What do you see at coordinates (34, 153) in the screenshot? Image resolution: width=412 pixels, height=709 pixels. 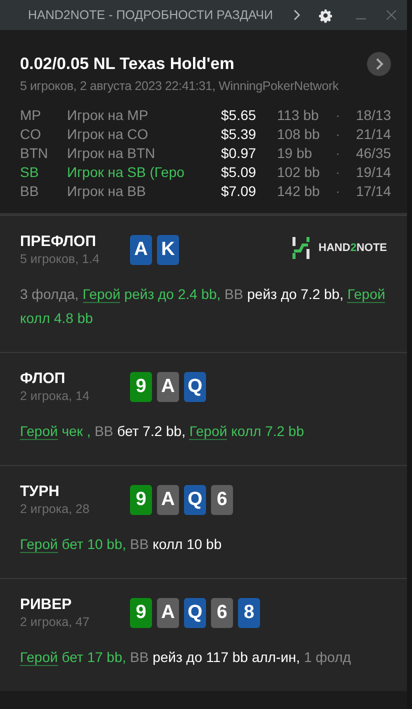 I see `position-label: BTN` at bounding box center [34, 153].